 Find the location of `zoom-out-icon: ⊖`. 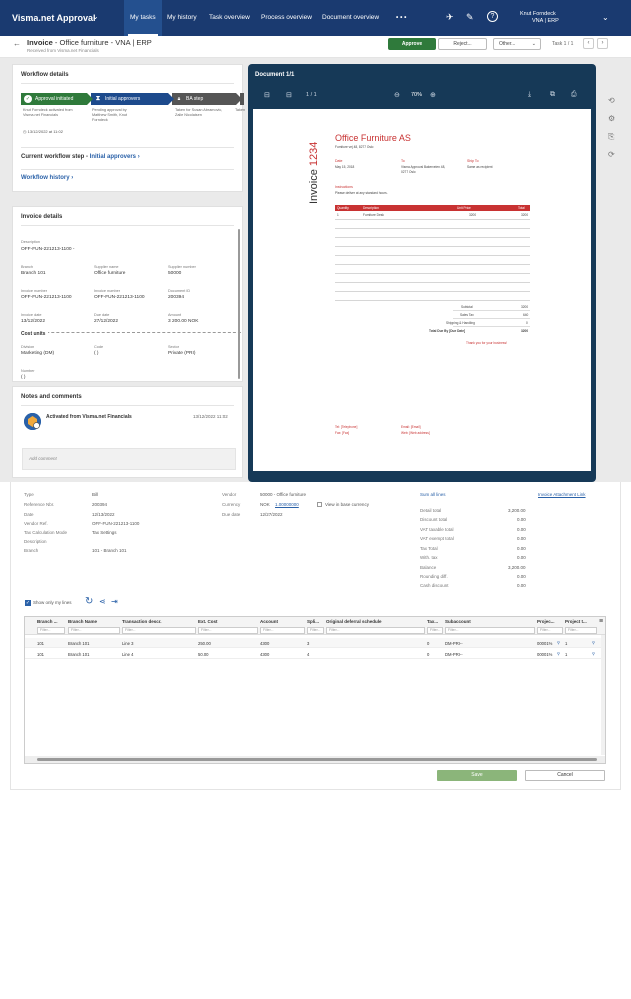

zoom-out-icon: ⊖ is located at coordinates (397, 95).